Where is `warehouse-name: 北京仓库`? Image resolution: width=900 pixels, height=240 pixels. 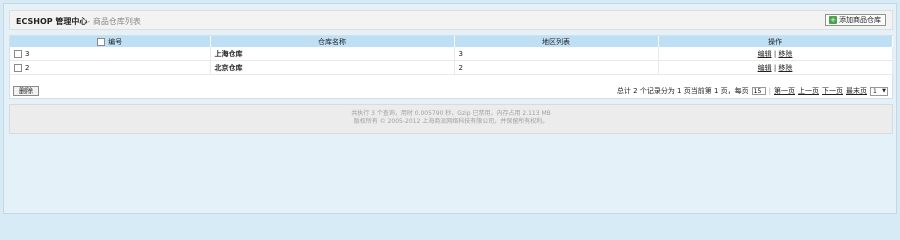
warehouse-name: 北京仓库 is located at coordinates (332, 67).